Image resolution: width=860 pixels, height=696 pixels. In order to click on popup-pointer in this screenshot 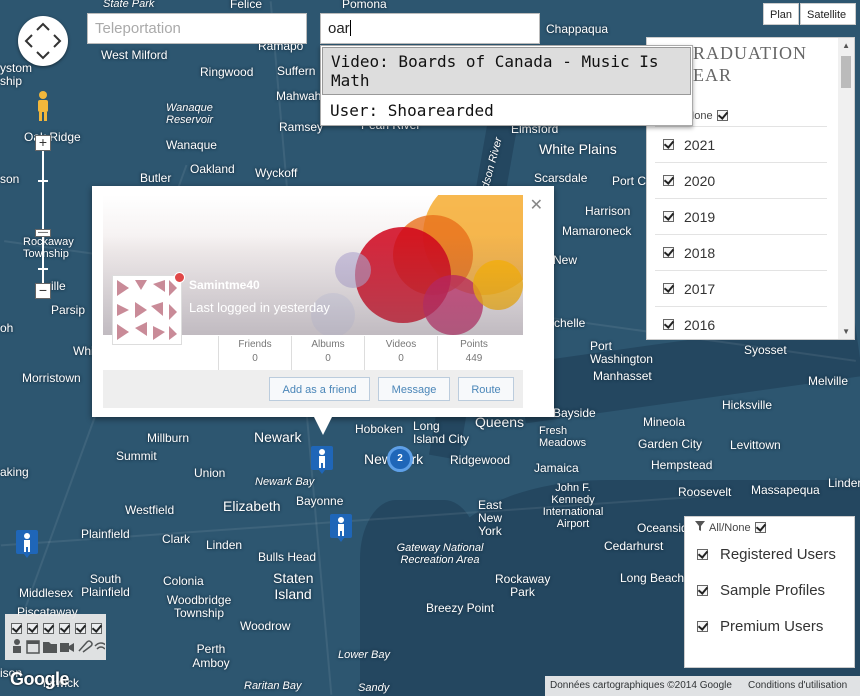, I will do `click(323, 426)`.